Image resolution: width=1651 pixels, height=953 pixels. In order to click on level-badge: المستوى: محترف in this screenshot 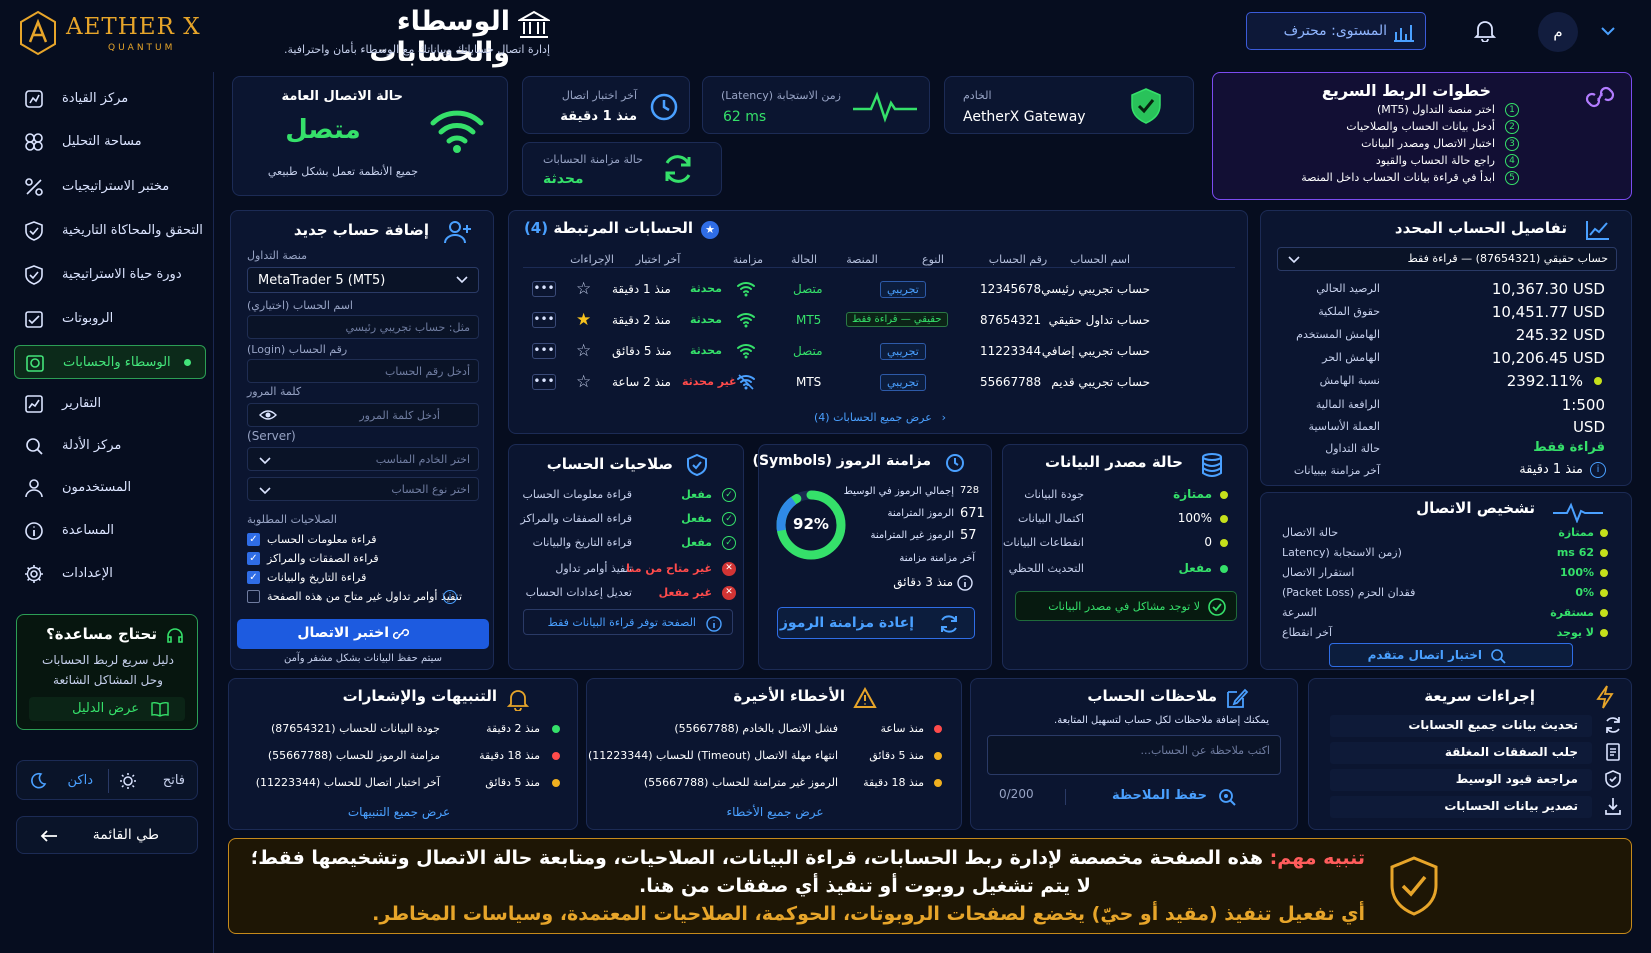, I will do `click(1336, 31)`.